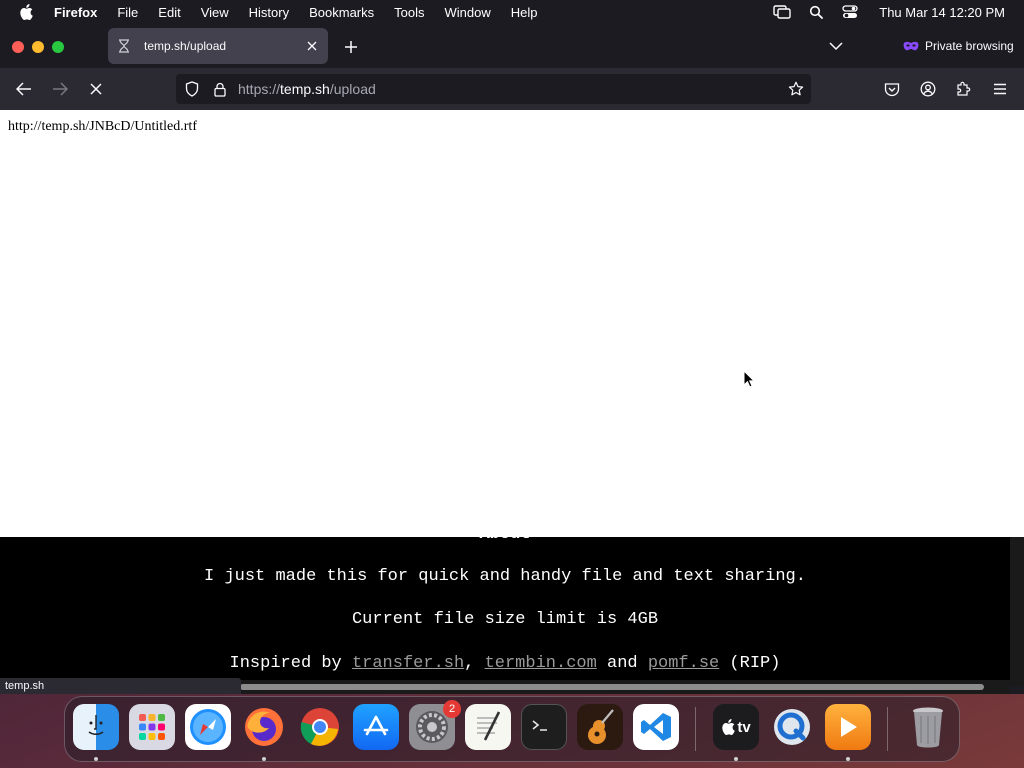  What do you see at coordinates (848, 727) in the screenshot?
I see `infuse-play-icon` at bounding box center [848, 727].